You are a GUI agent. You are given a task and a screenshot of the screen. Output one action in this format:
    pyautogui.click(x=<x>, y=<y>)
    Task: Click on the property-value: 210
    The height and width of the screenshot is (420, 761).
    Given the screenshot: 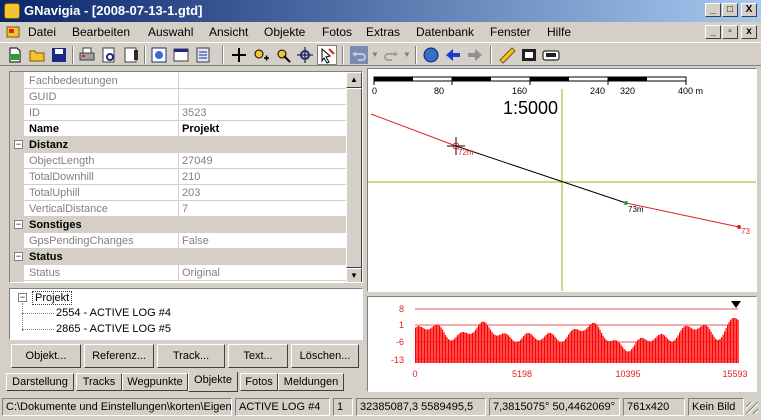 What is the action you would take?
    pyautogui.click(x=191, y=177)
    